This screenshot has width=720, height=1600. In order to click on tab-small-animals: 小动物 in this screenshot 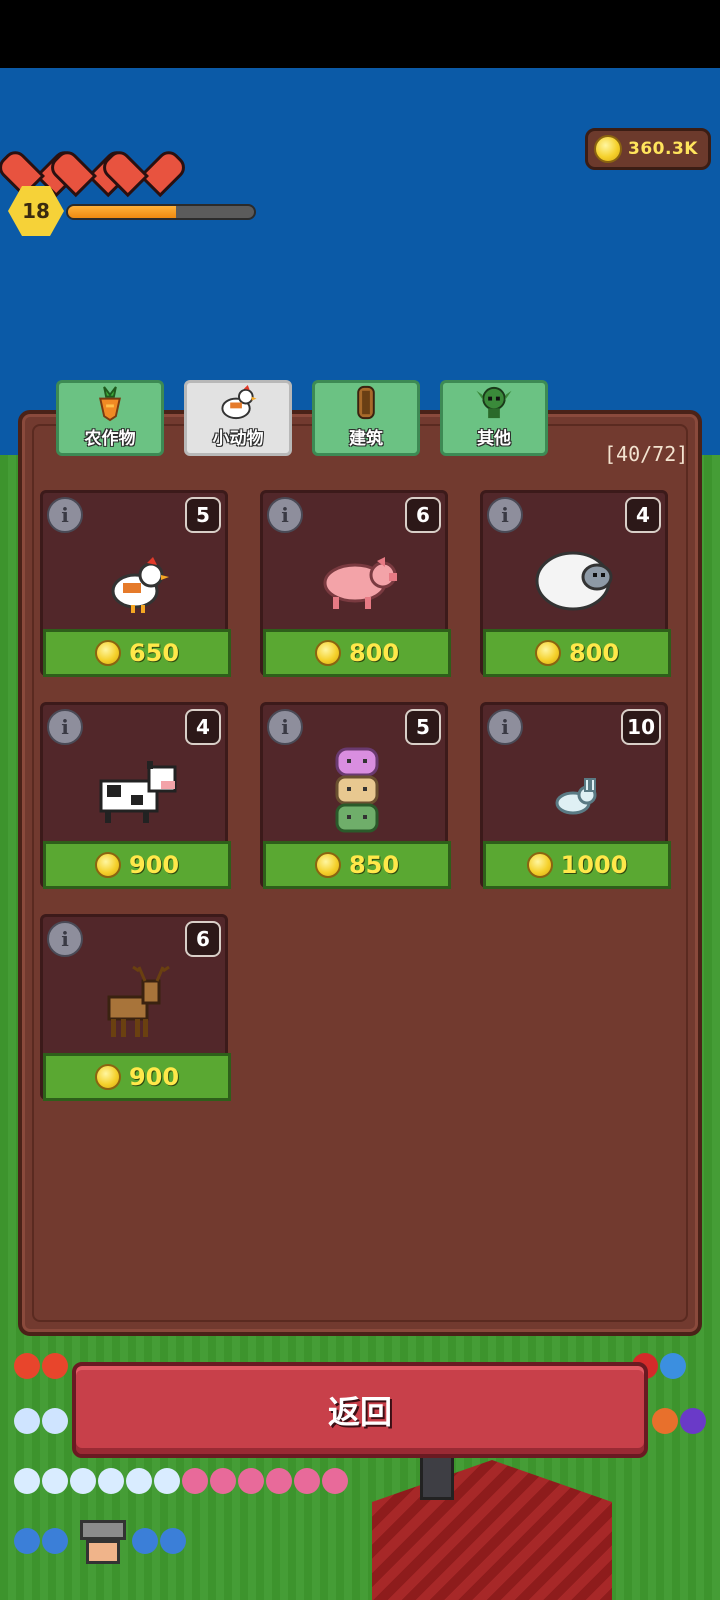, I will do `click(238, 418)`.